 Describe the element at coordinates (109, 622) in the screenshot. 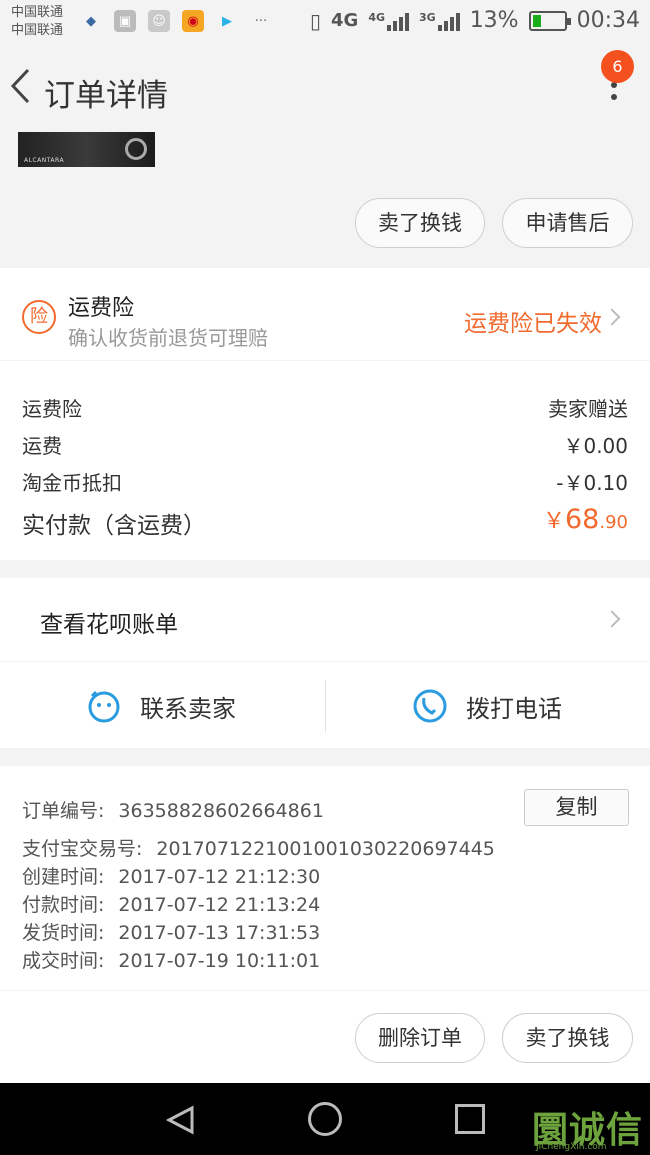

I see `huabei-bill-link: 查看花呗账单` at that location.